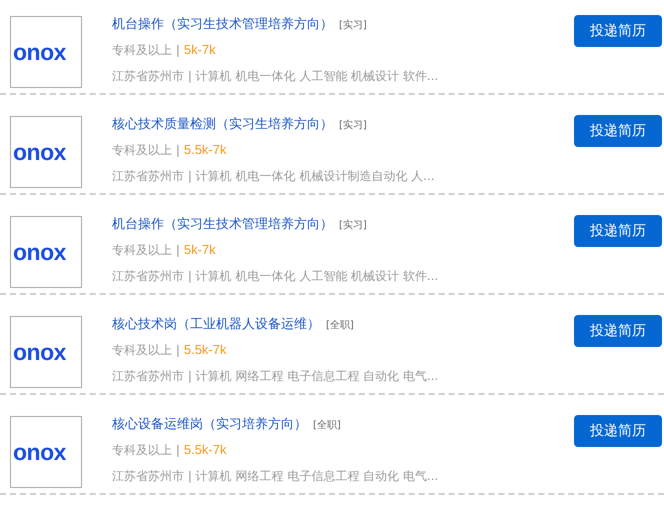  Describe the element at coordinates (209, 424) in the screenshot. I see `job-title: 核心设备运维岗（实习培养方向）` at that location.